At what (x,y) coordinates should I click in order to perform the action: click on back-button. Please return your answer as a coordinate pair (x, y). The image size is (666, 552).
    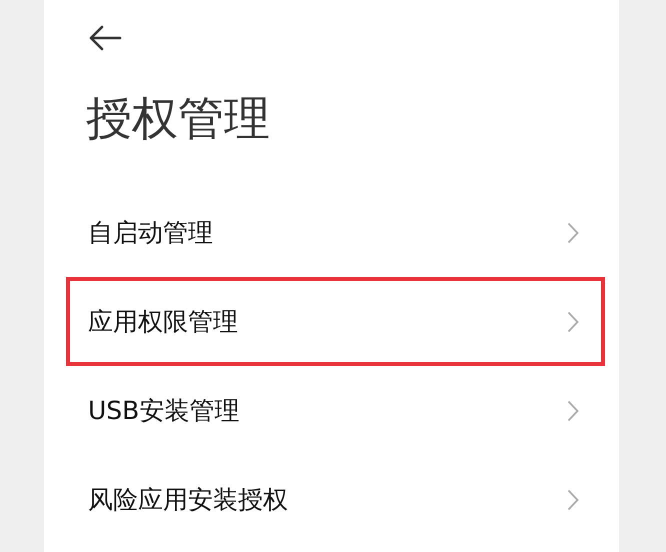
    Looking at the image, I should click on (105, 38).